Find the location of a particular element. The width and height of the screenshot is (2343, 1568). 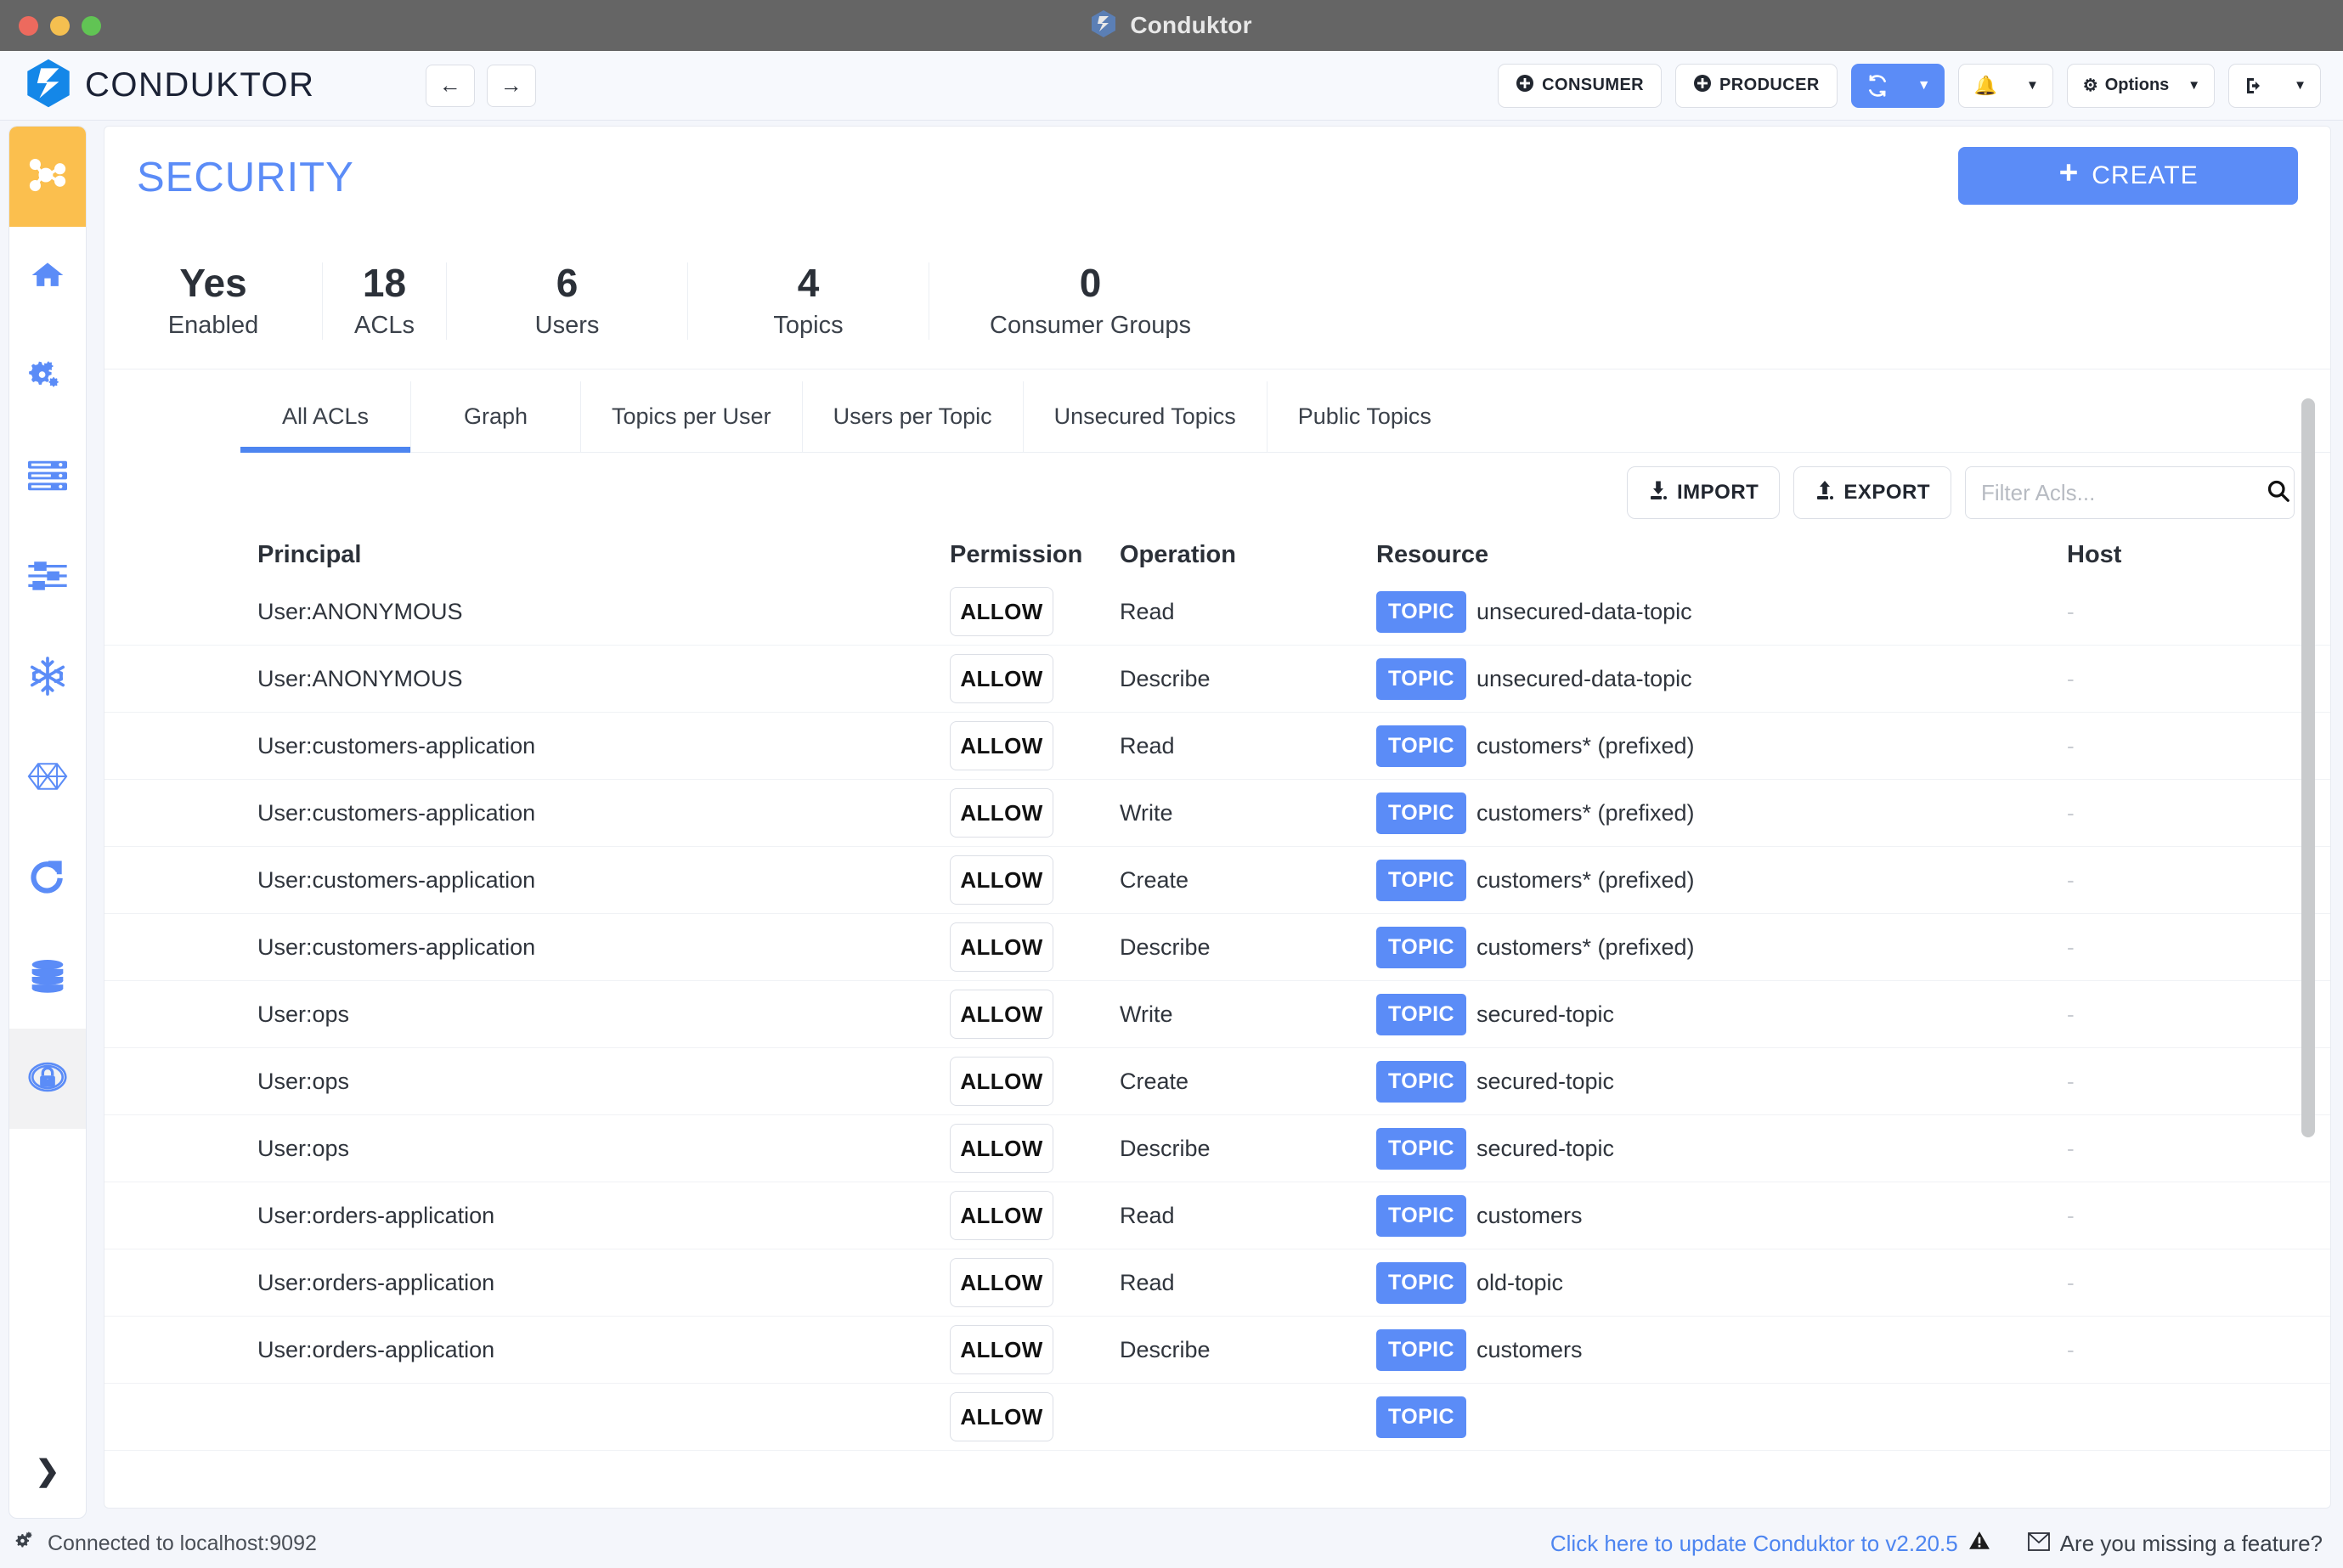

create-button-label: CREATE is located at coordinates (2145, 175).